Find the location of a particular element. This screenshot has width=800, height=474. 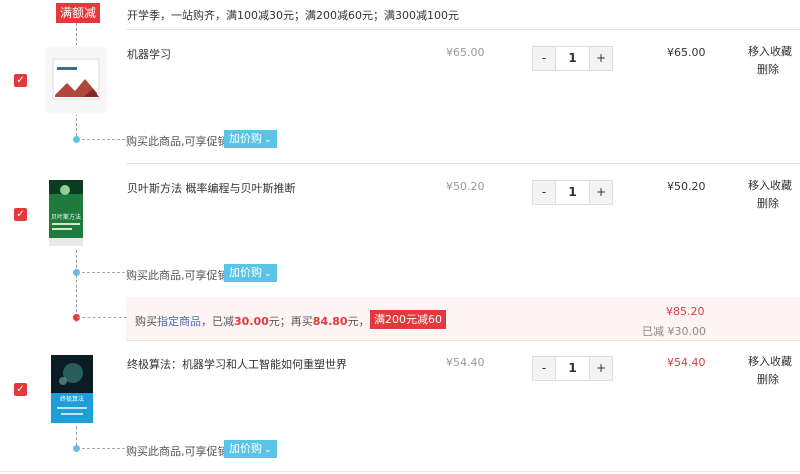

unit-price: ¥54.40 is located at coordinates (465, 362).